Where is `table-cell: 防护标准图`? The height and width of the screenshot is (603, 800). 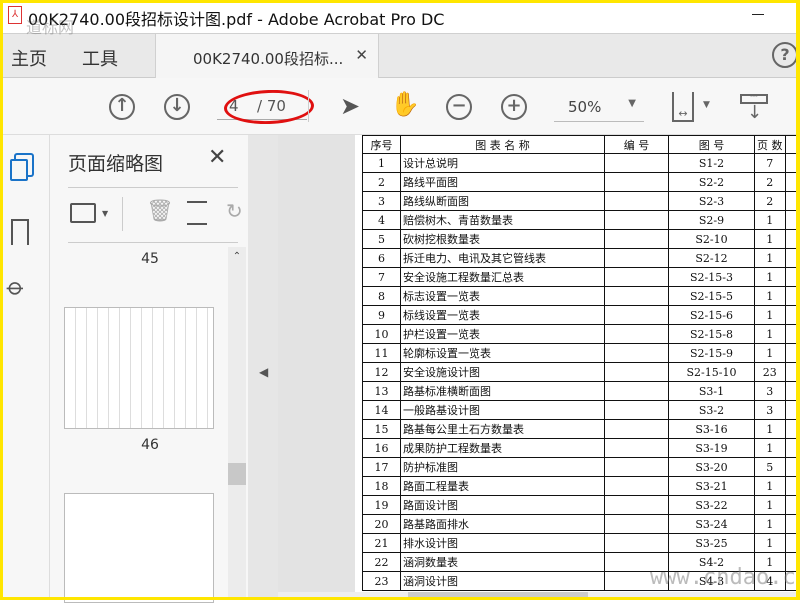
table-cell: 防护标准图 is located at coordinates (502, 467).